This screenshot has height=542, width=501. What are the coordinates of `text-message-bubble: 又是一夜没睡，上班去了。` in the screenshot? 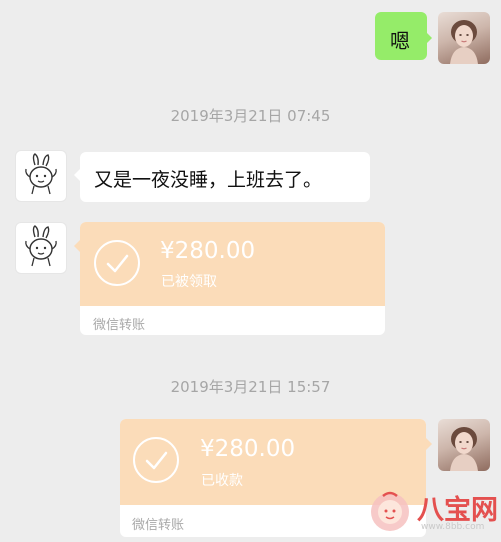 It's located at (225, 177).